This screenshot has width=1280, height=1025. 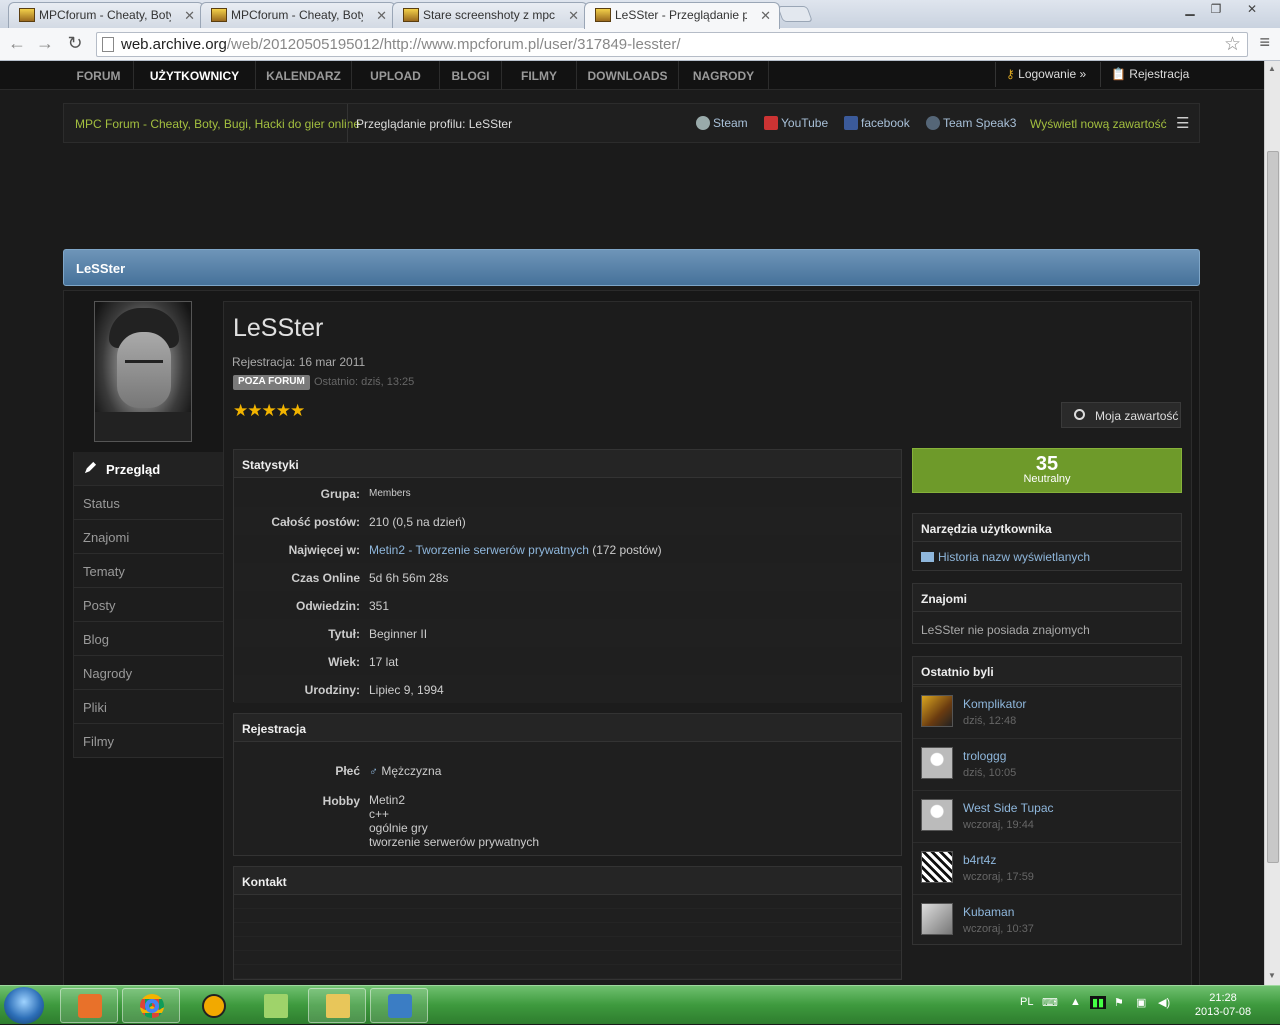 What do you see at coordinates (390, 493) in the screenshot?
I see `stat-value: Members` at bounding box center [390, 493].